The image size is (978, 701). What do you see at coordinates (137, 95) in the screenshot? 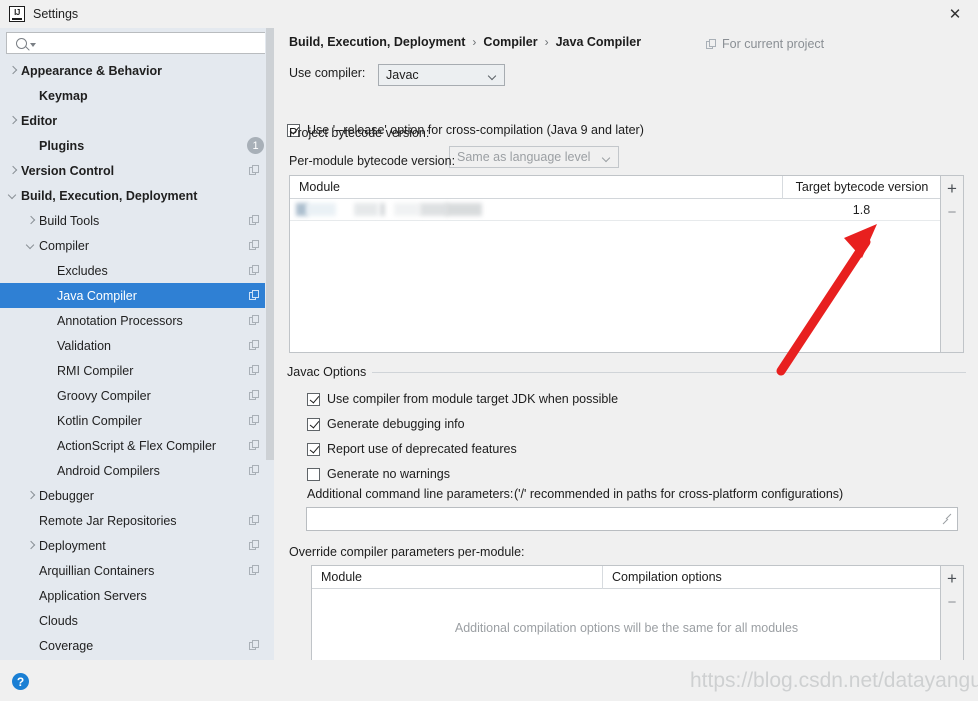
I see `sidebar-item-keymap: Keymap` at bounding box center [137, 95].